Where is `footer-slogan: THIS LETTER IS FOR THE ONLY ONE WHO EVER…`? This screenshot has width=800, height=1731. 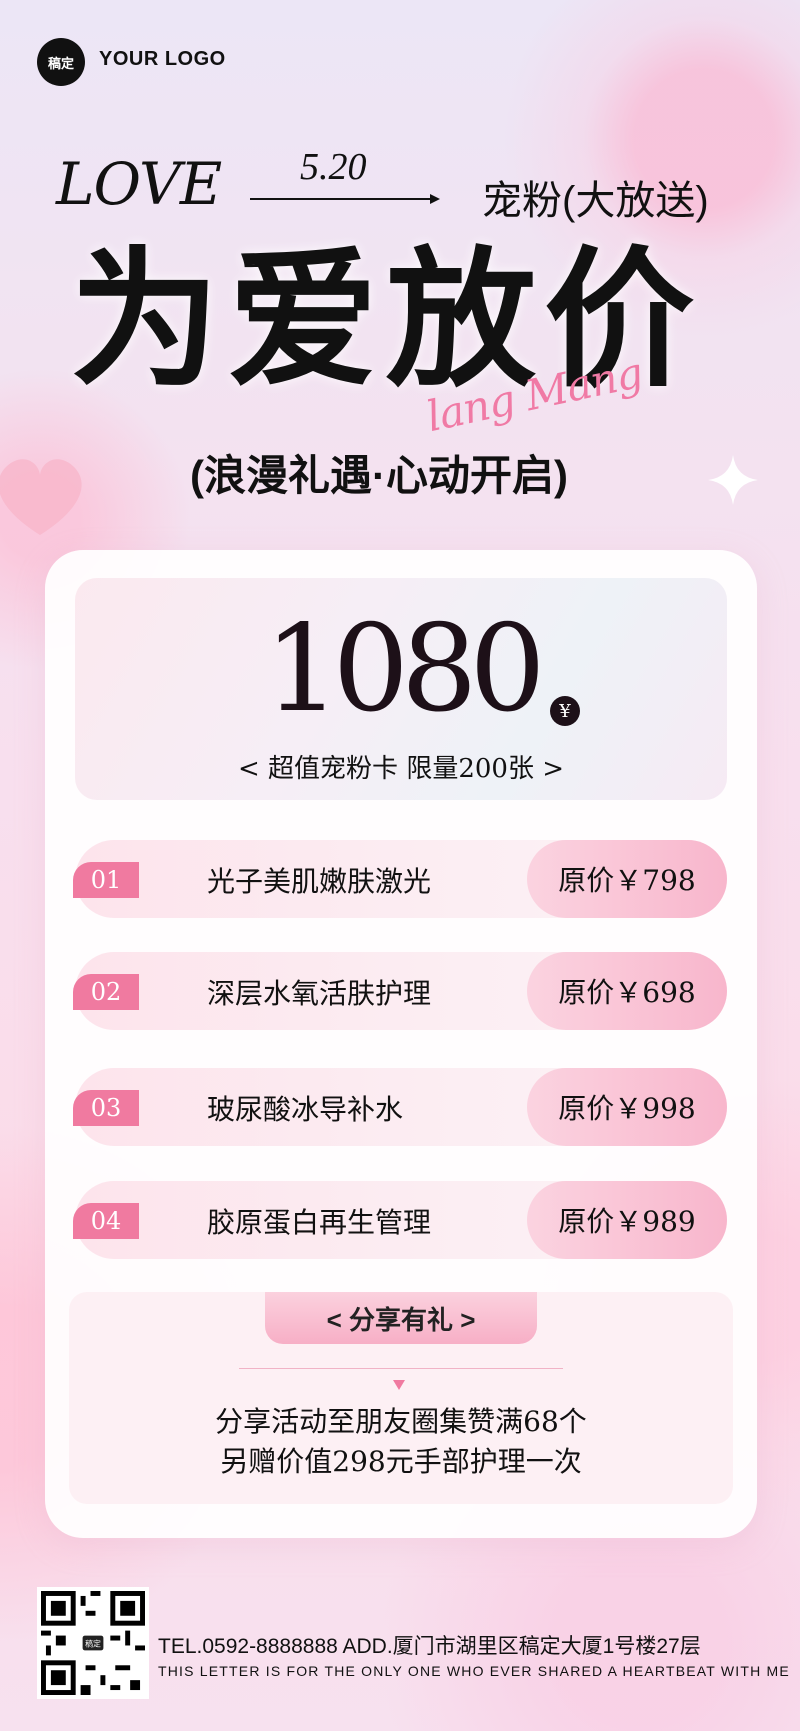 footer-slogan: THIS LETTER IS FOR THE ONLY ONE WHO EVER… is located at coordinates (474, 1671).